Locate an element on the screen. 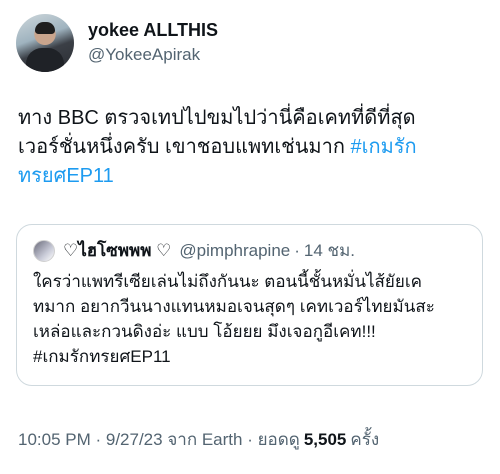 This screenshot has height=474, width=500. quoted-handle: @pimphrapine is located at coordinates (235, 250).